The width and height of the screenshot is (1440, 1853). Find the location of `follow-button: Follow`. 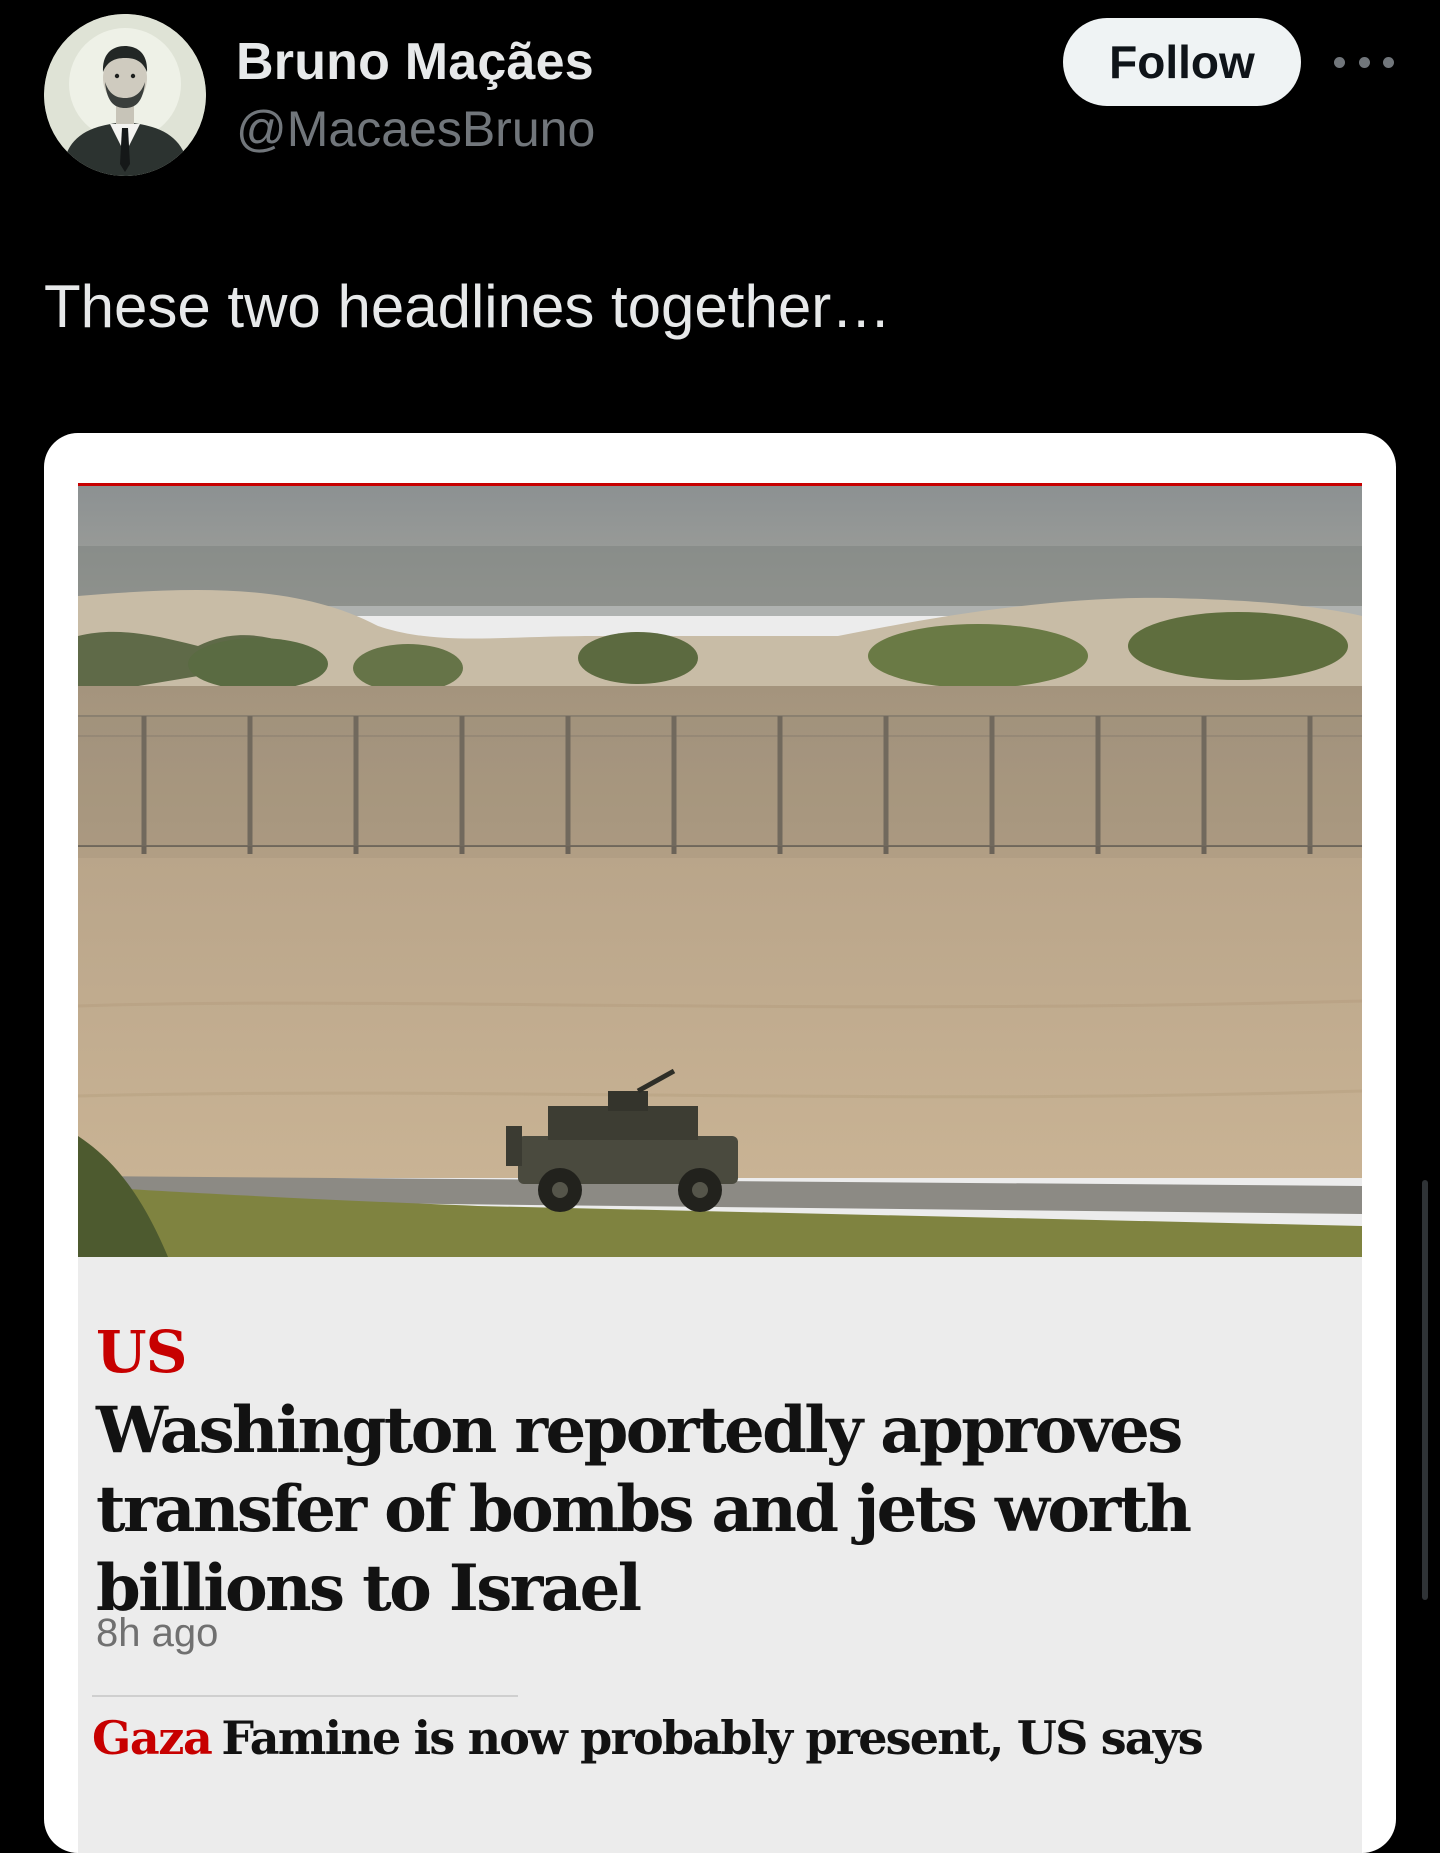

follow-button: Follow is located at coordinates (1182, 62).